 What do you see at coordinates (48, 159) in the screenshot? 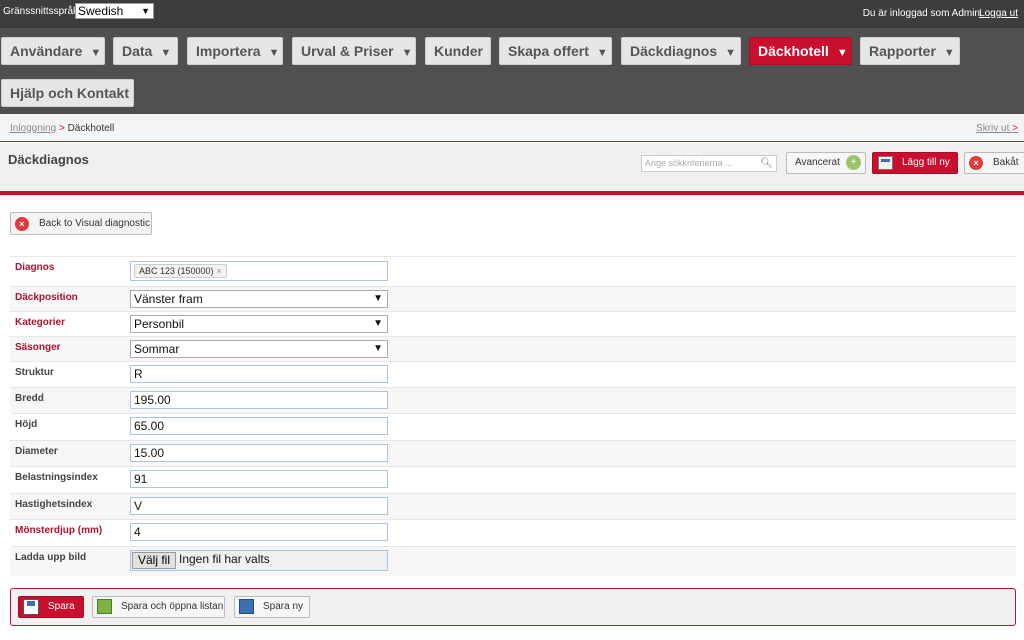
I see `page-title: Däckdiagnos` at bounding box center [48, 159].